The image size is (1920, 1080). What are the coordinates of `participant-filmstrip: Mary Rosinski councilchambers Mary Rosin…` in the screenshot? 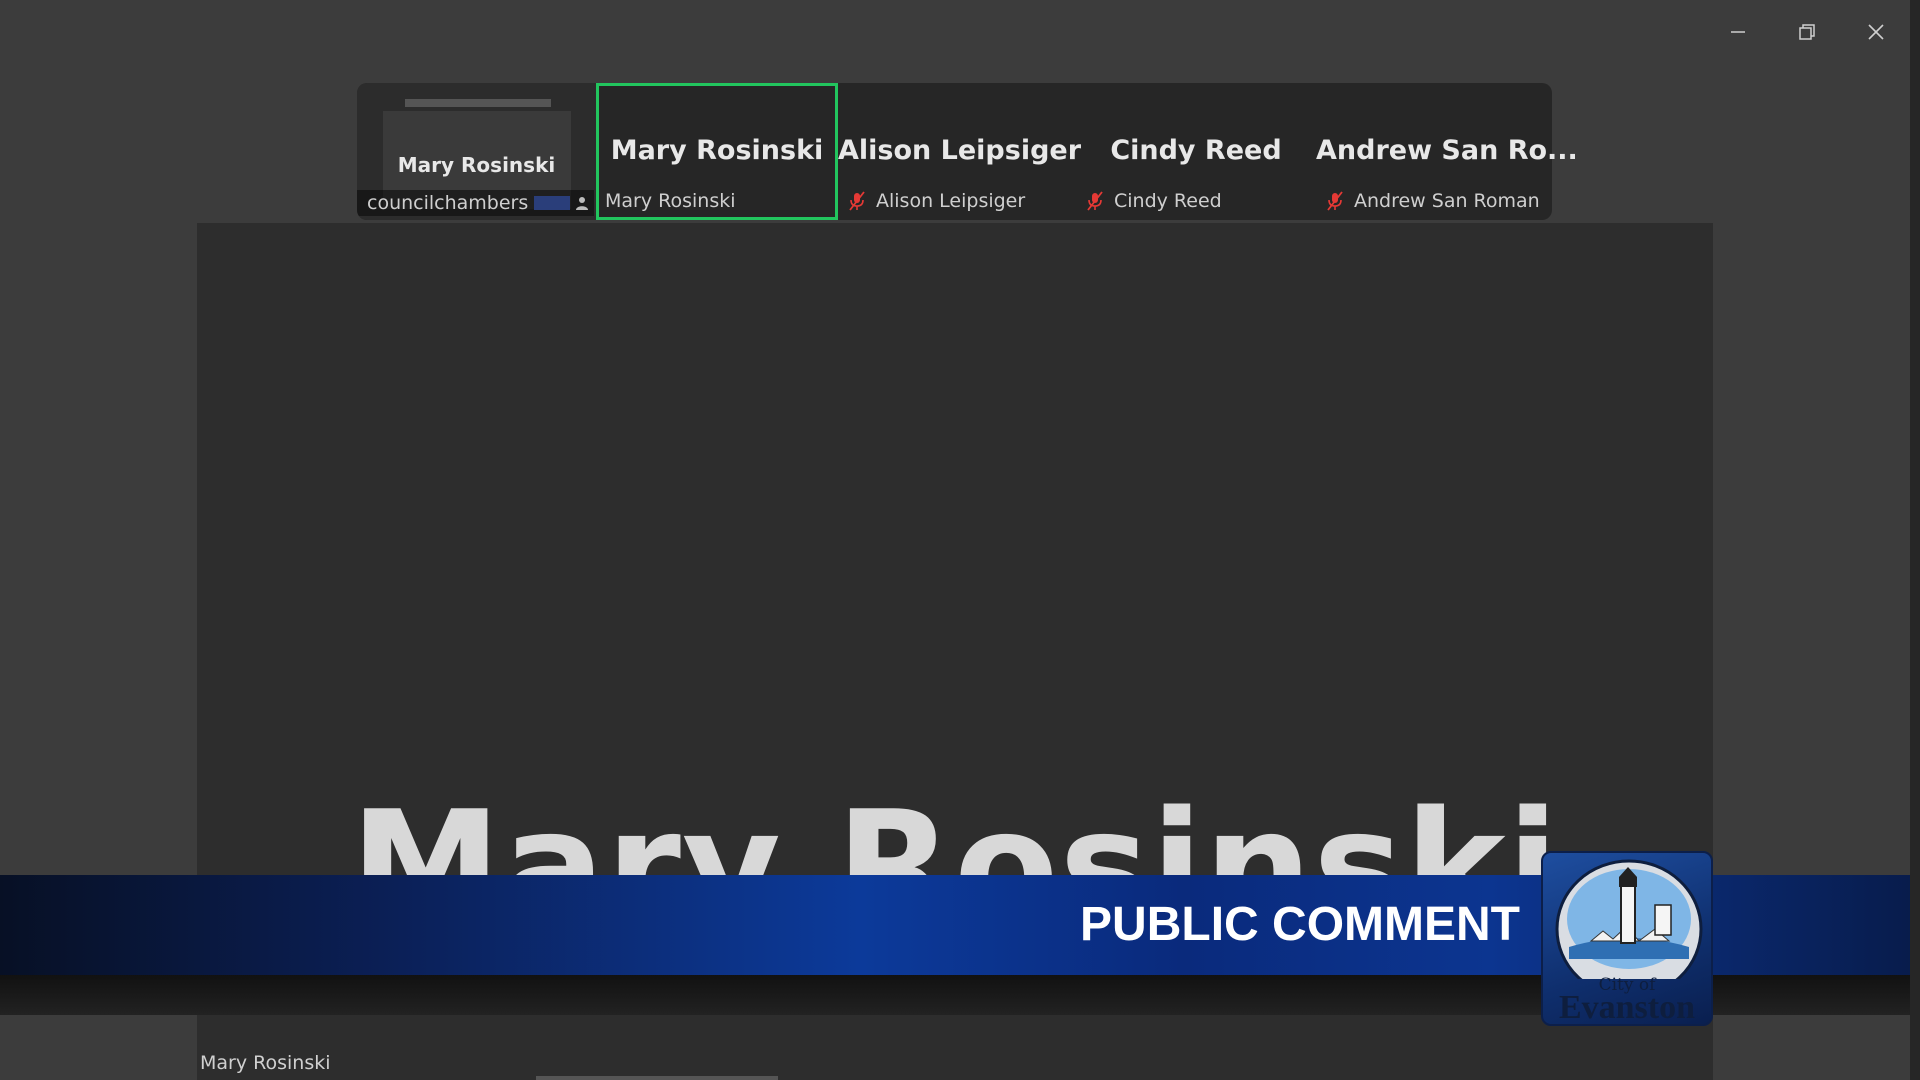 It's located at (967, 151).